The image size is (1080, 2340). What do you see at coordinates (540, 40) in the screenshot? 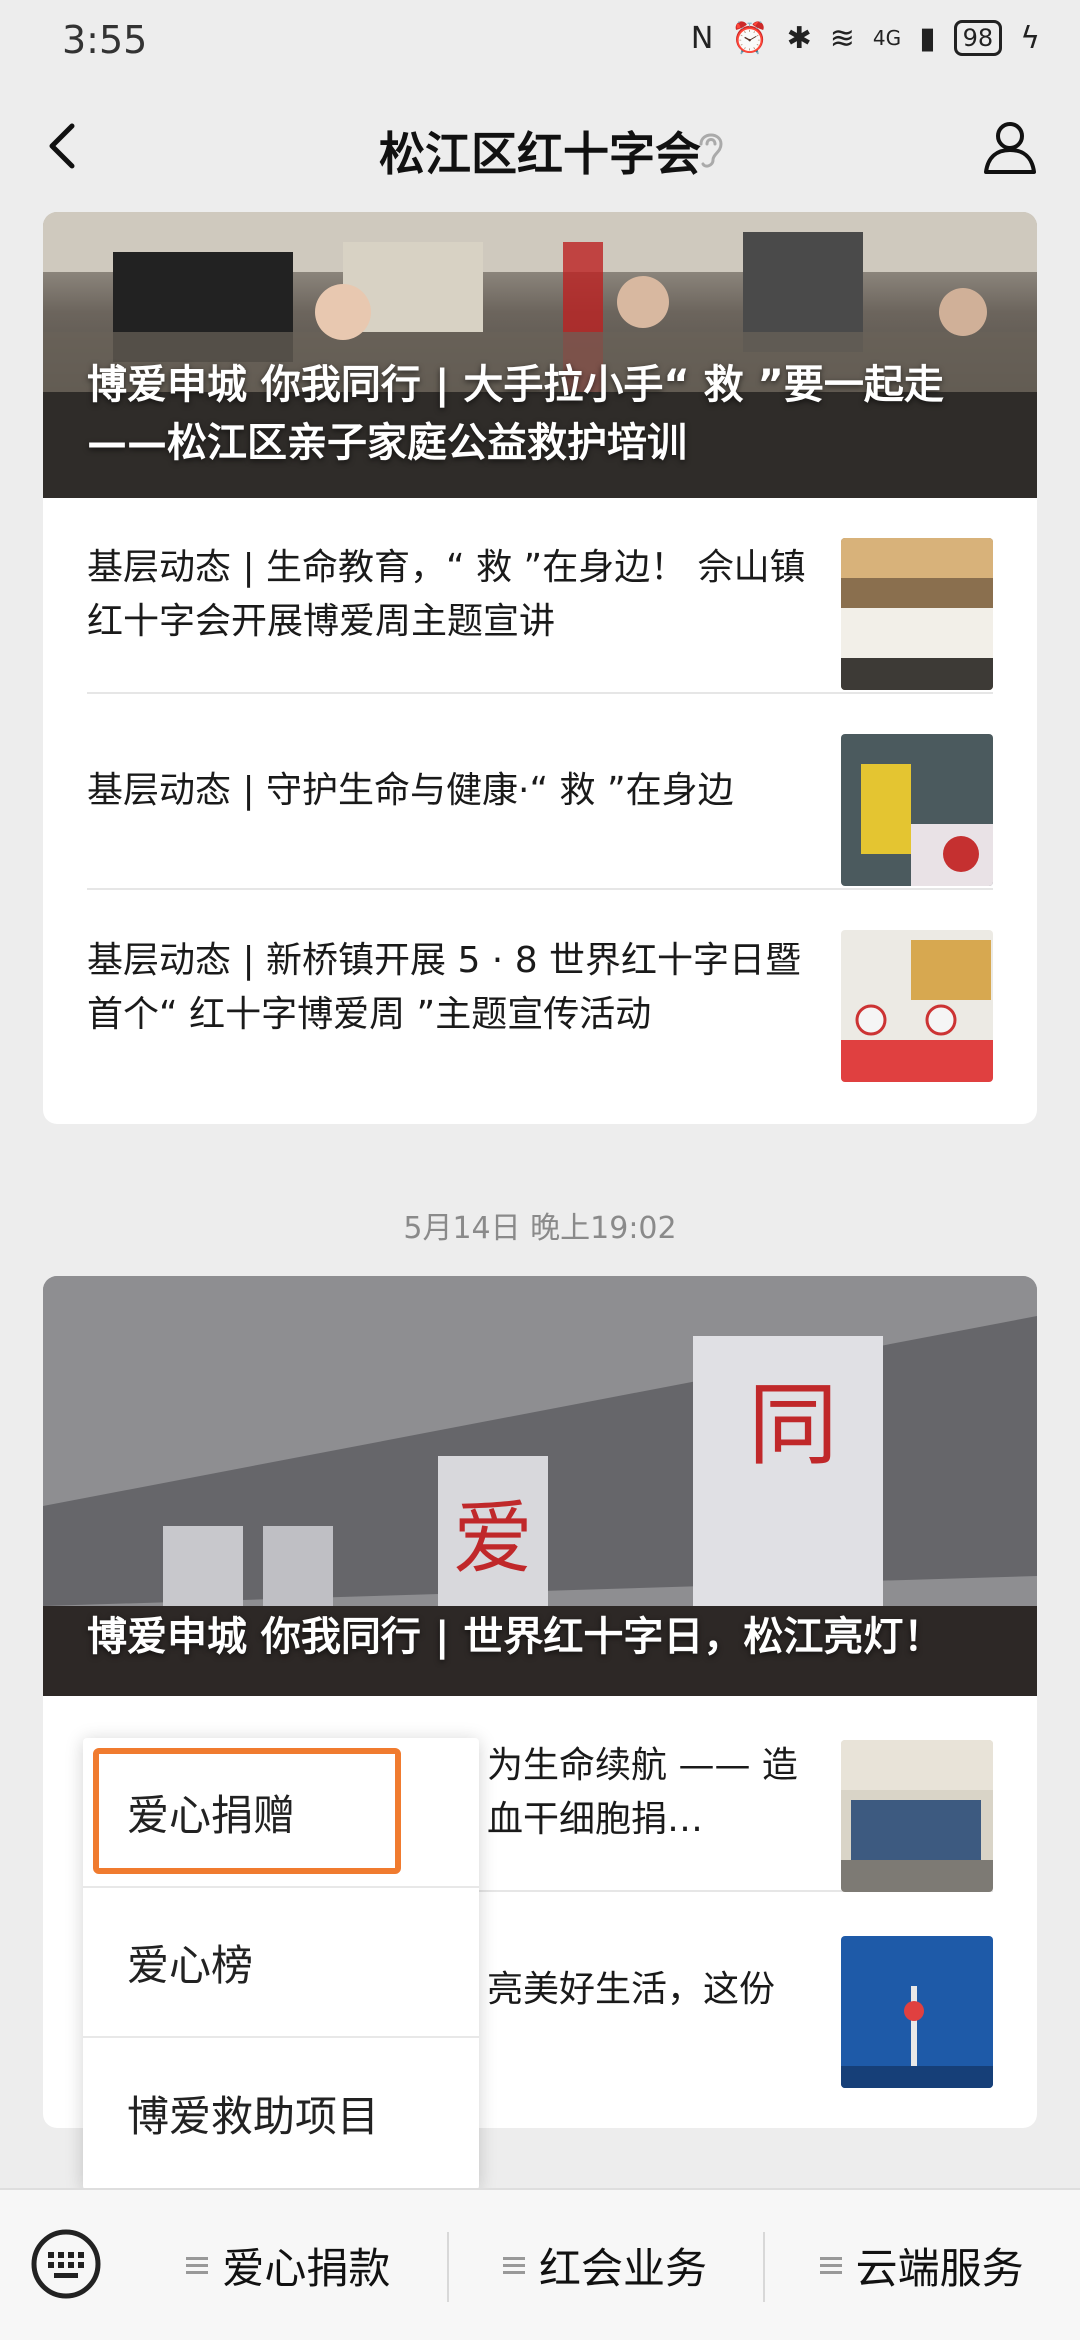
I see `status-bar: 3:55 N ⏰ ✱ ≋ 4G ▮ 98 ϟ` at bounding box center [540, 40].